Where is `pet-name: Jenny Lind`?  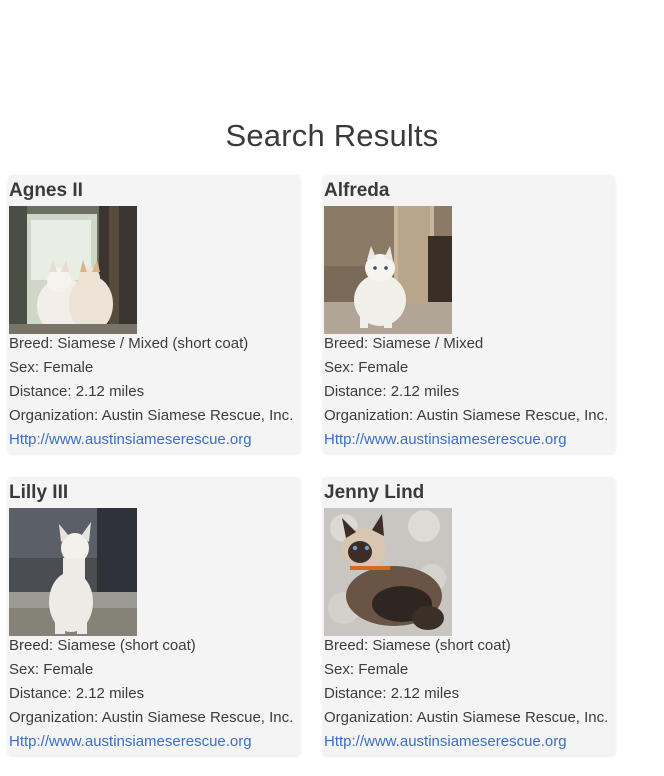 pet-name: Jenny Lind is located at coordinates (374, 493).